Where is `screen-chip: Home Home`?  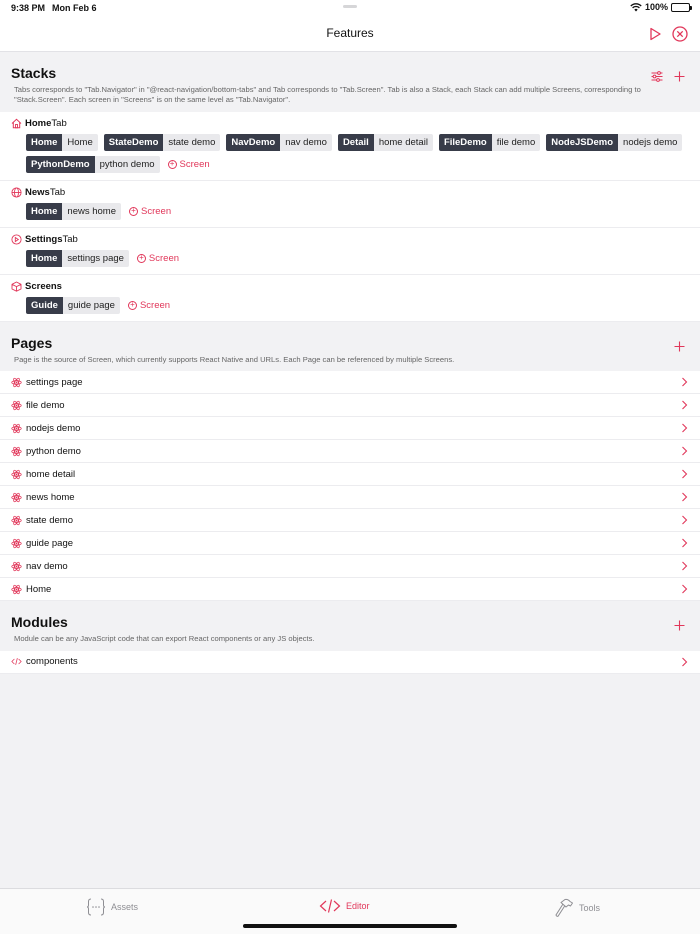 screen-chip: Home Home is located at coordinates (62, 142).